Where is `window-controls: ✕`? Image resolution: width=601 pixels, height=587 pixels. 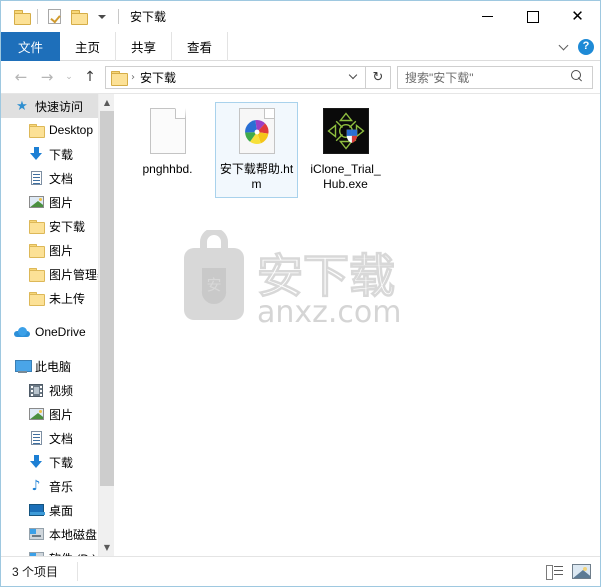
window-controls: ✕ is located at coordinates (532, 16).